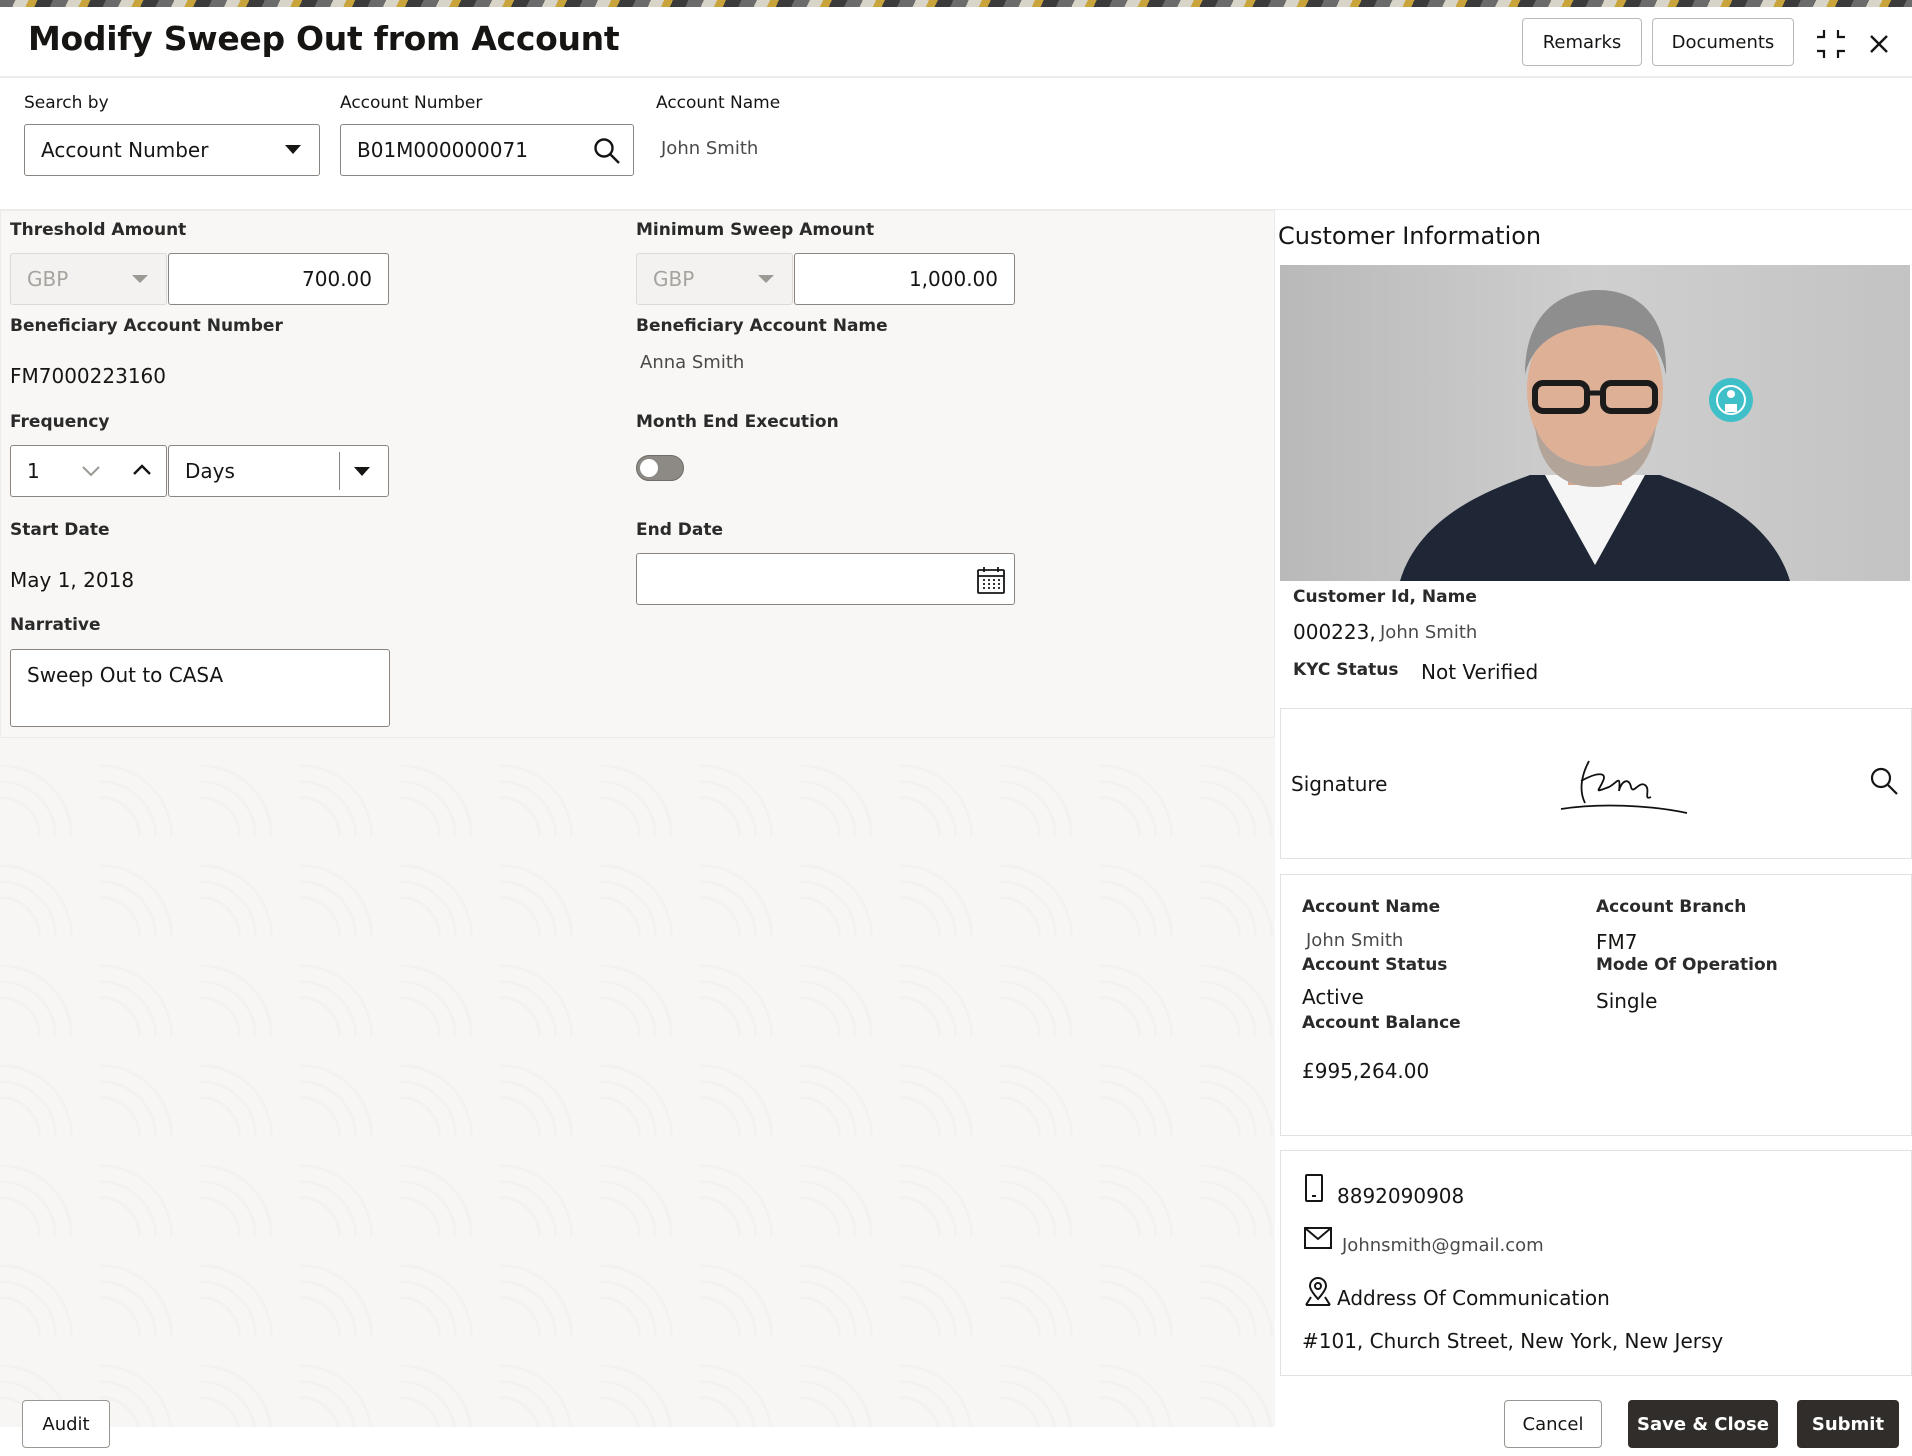 This screenshot has height=1456, width=1912. Describe the element at coordinates (278, 471) in the screenshot. I see `frequency-unit-select: Days` at that location.